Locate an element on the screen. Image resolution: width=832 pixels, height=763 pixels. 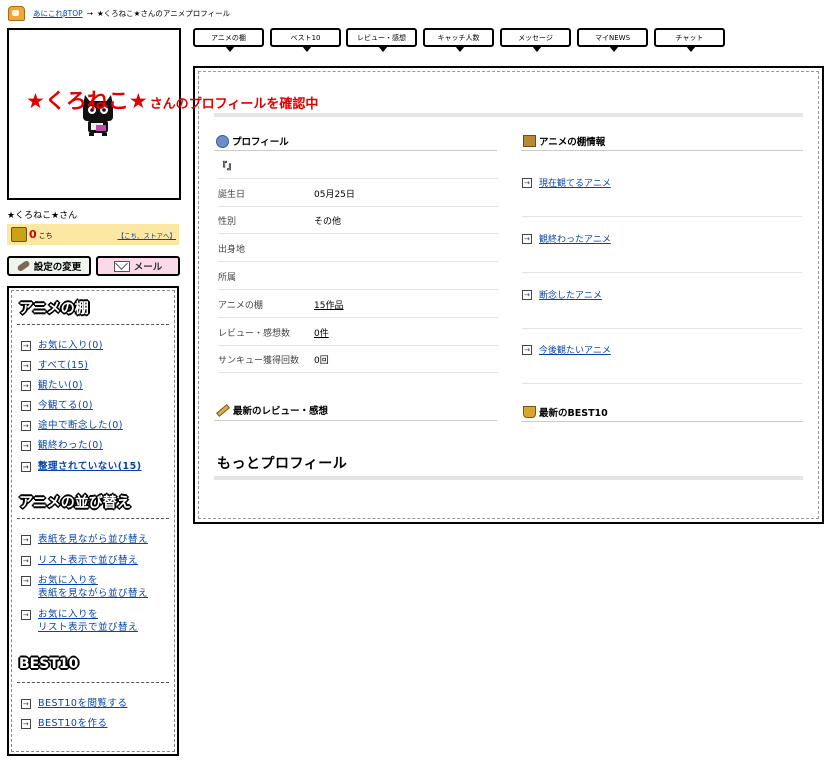
sidebar-item-unsorted: → 整理されていない(15) is located at coordinates (81, 466).